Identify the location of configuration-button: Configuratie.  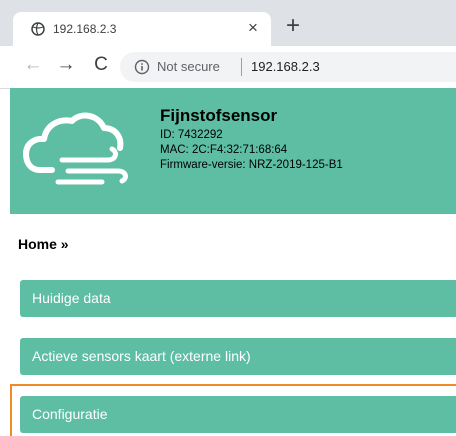
(238, 414).